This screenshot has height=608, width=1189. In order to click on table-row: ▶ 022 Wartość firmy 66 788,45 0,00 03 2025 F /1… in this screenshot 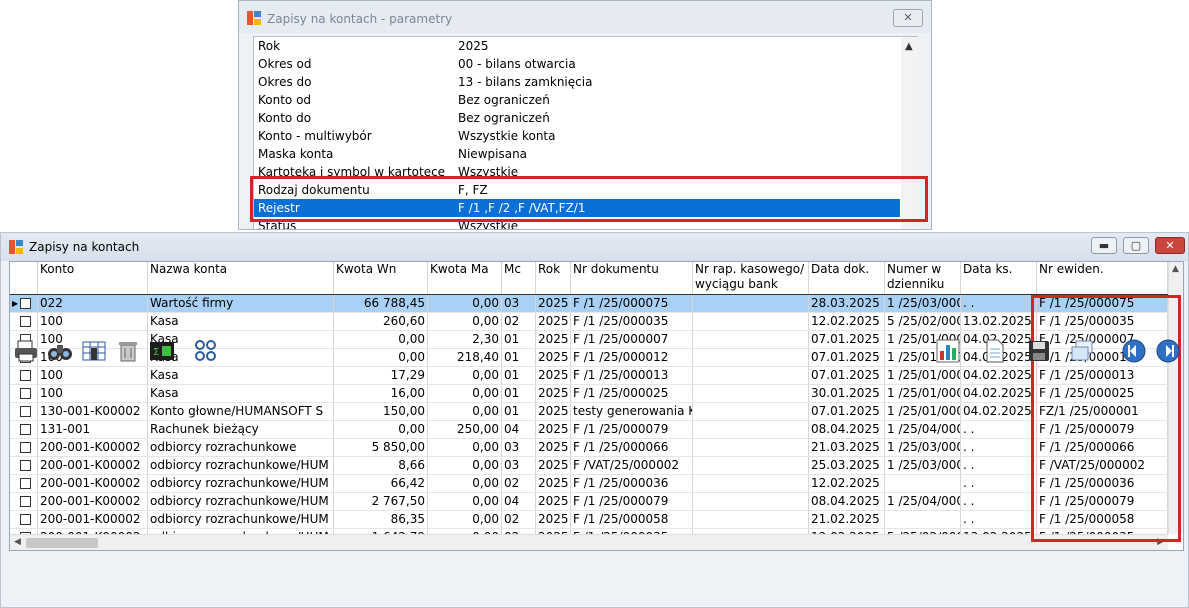, I will do `click(589, 304)`.